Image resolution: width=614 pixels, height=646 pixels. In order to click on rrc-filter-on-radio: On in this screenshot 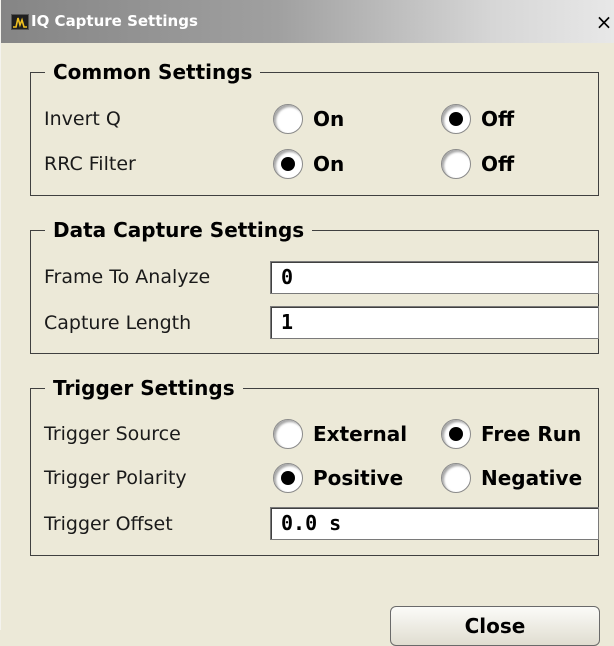, I will do `click(308, 164)`.